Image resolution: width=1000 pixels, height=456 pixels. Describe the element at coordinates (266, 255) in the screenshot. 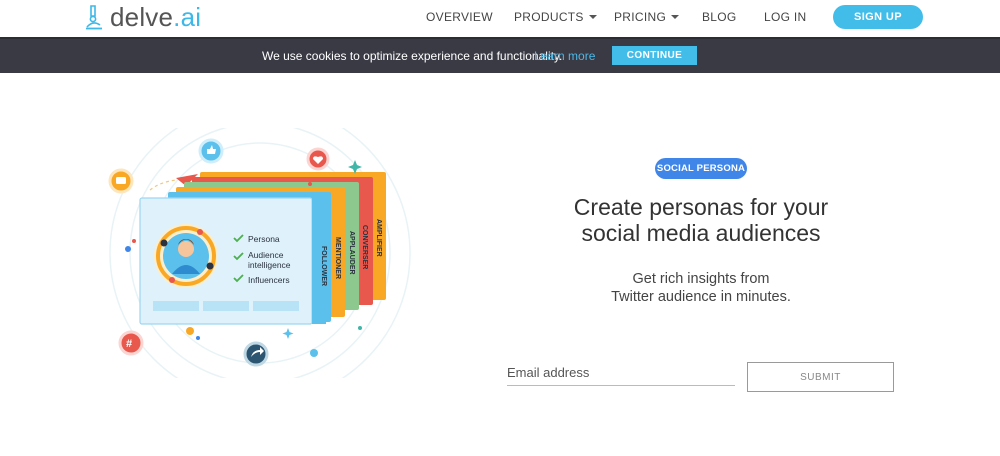

I see `feature-audience: Audience` at that location.